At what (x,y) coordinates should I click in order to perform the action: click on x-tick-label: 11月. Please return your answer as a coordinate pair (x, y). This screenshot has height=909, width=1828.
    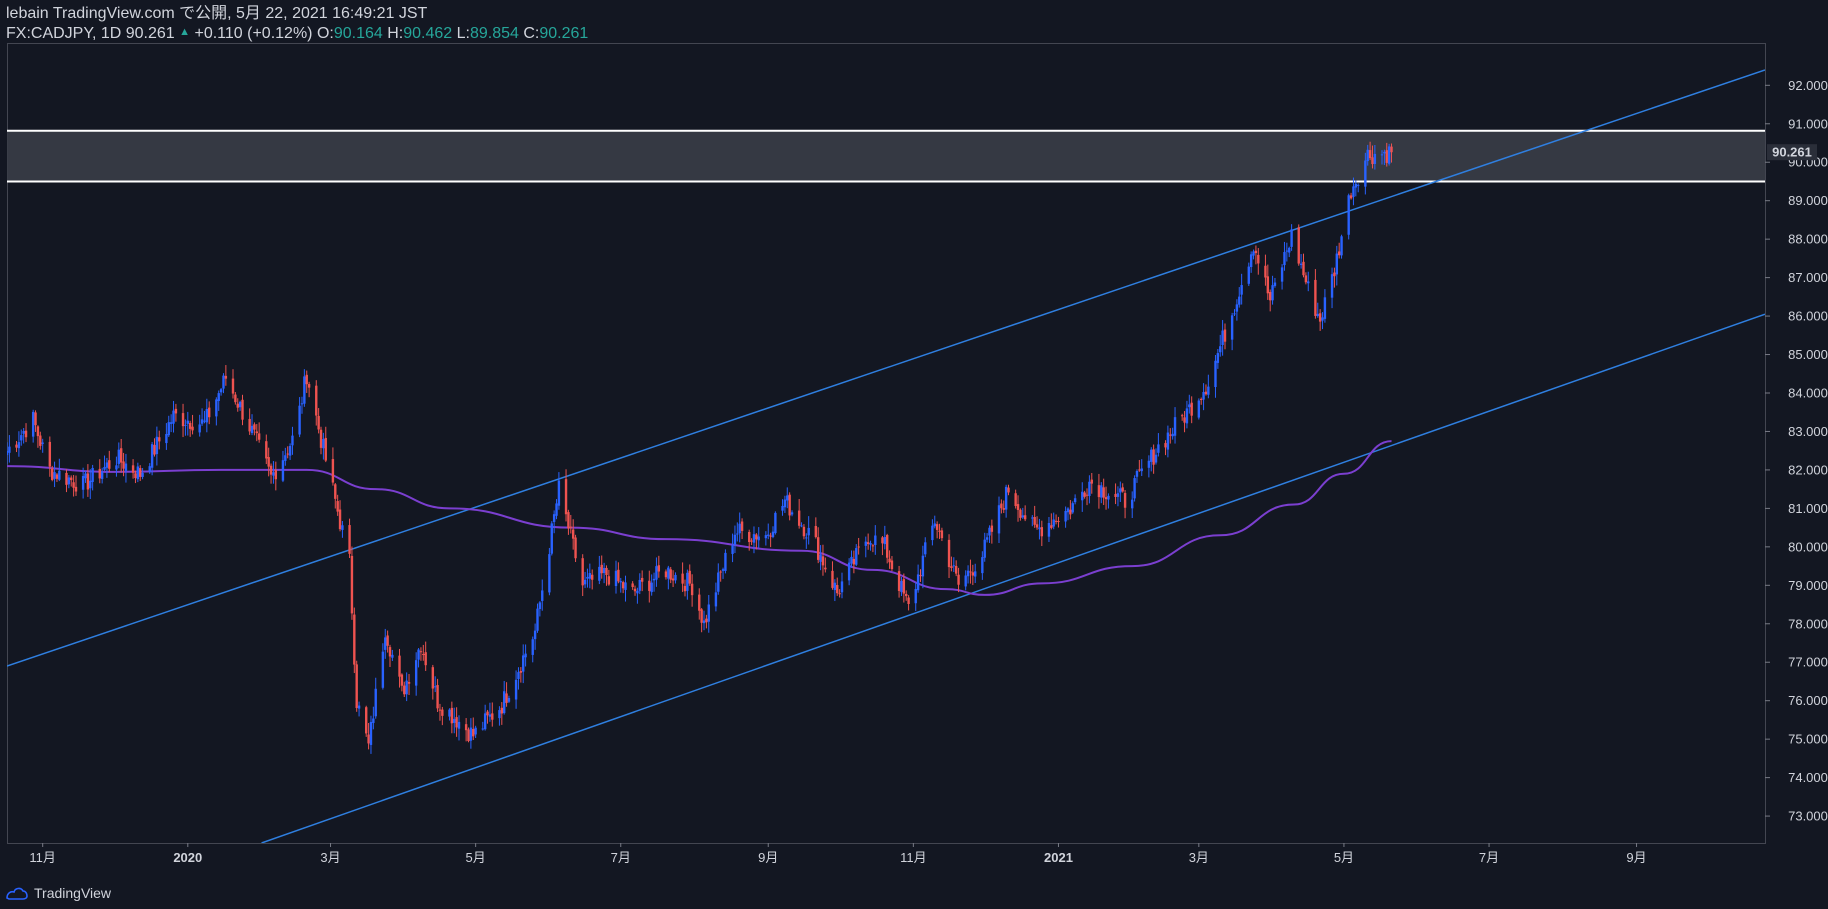
    Looking at the image, I should click on (42, 857).